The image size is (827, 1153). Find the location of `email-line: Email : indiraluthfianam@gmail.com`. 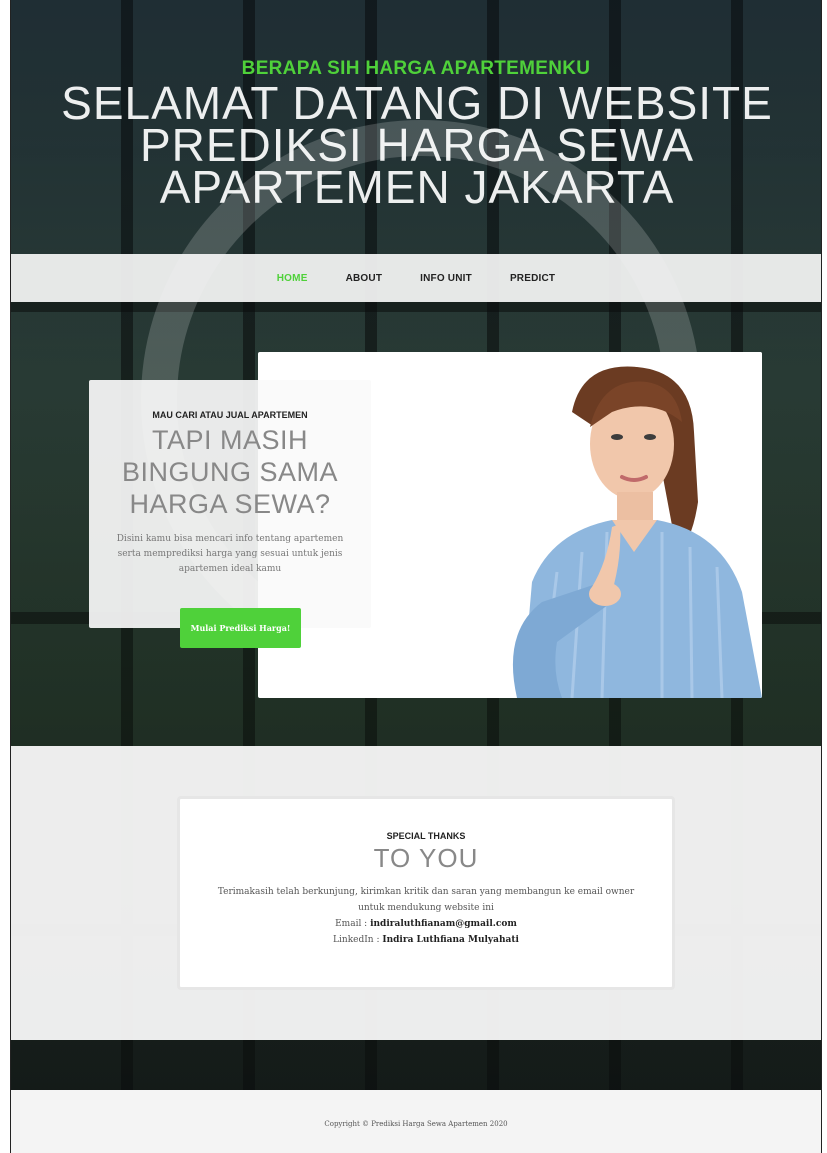

email-line: Email : indiraluthfianam@gmail.com is located at coordinates (426, 924).